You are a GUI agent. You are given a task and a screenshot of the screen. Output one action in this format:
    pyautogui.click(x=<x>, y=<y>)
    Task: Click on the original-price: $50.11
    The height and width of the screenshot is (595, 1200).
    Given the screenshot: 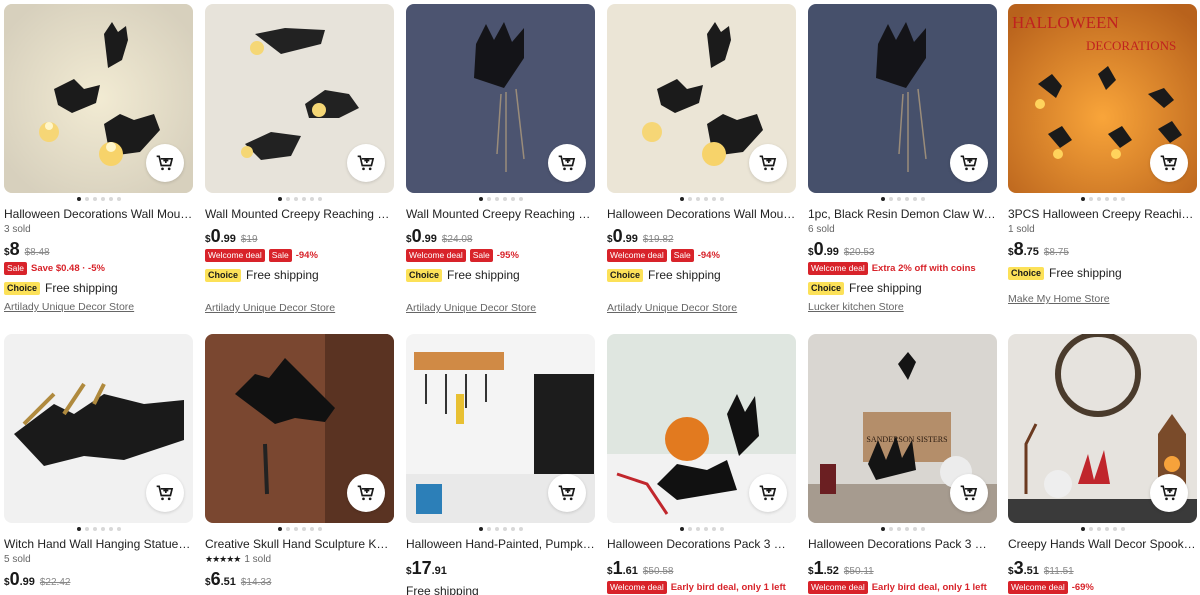 What is the action you would take?
    pyautogui.click(x=858, y=571)
    